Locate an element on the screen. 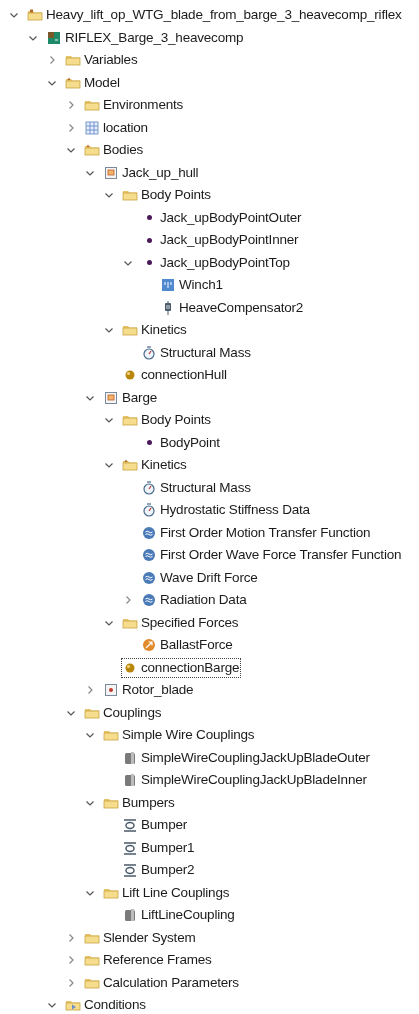  tree-item: Bumper is located at coordinates (164, 825).